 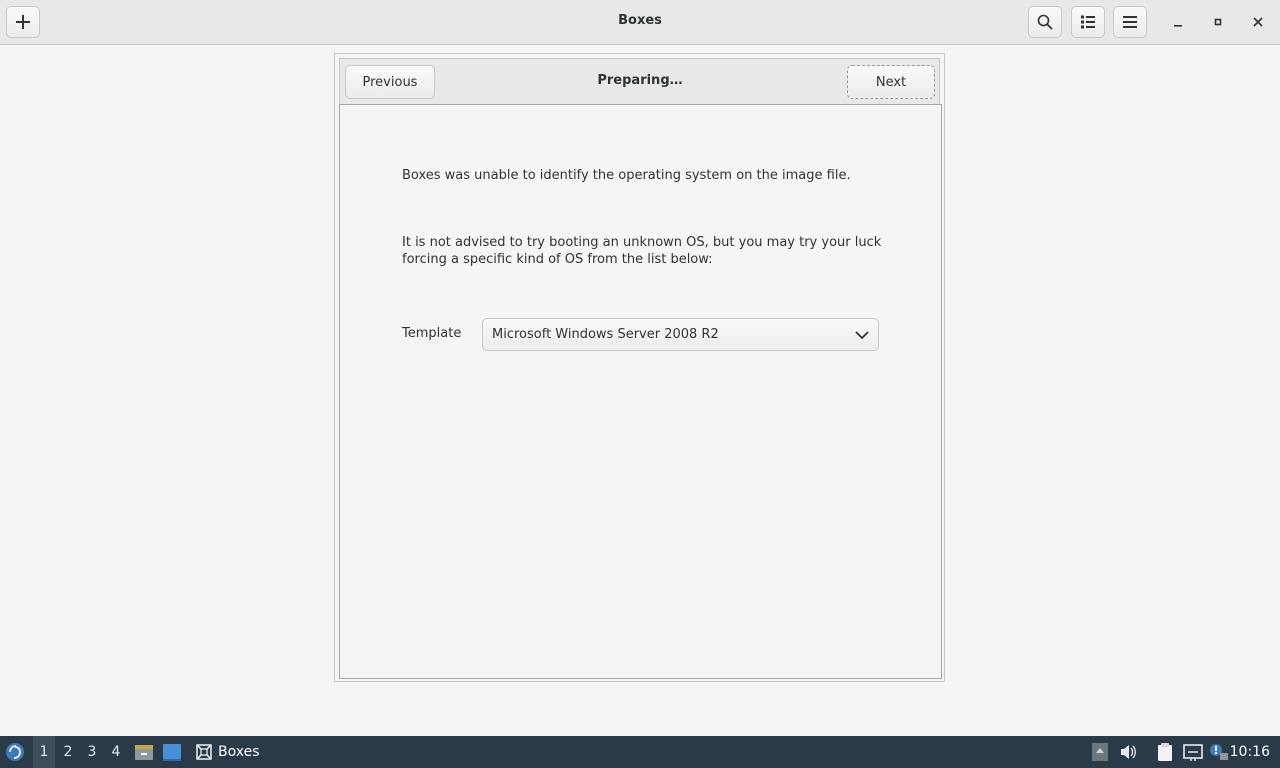 I want to click on workspace-1: 1, so click(x=44, y=752).